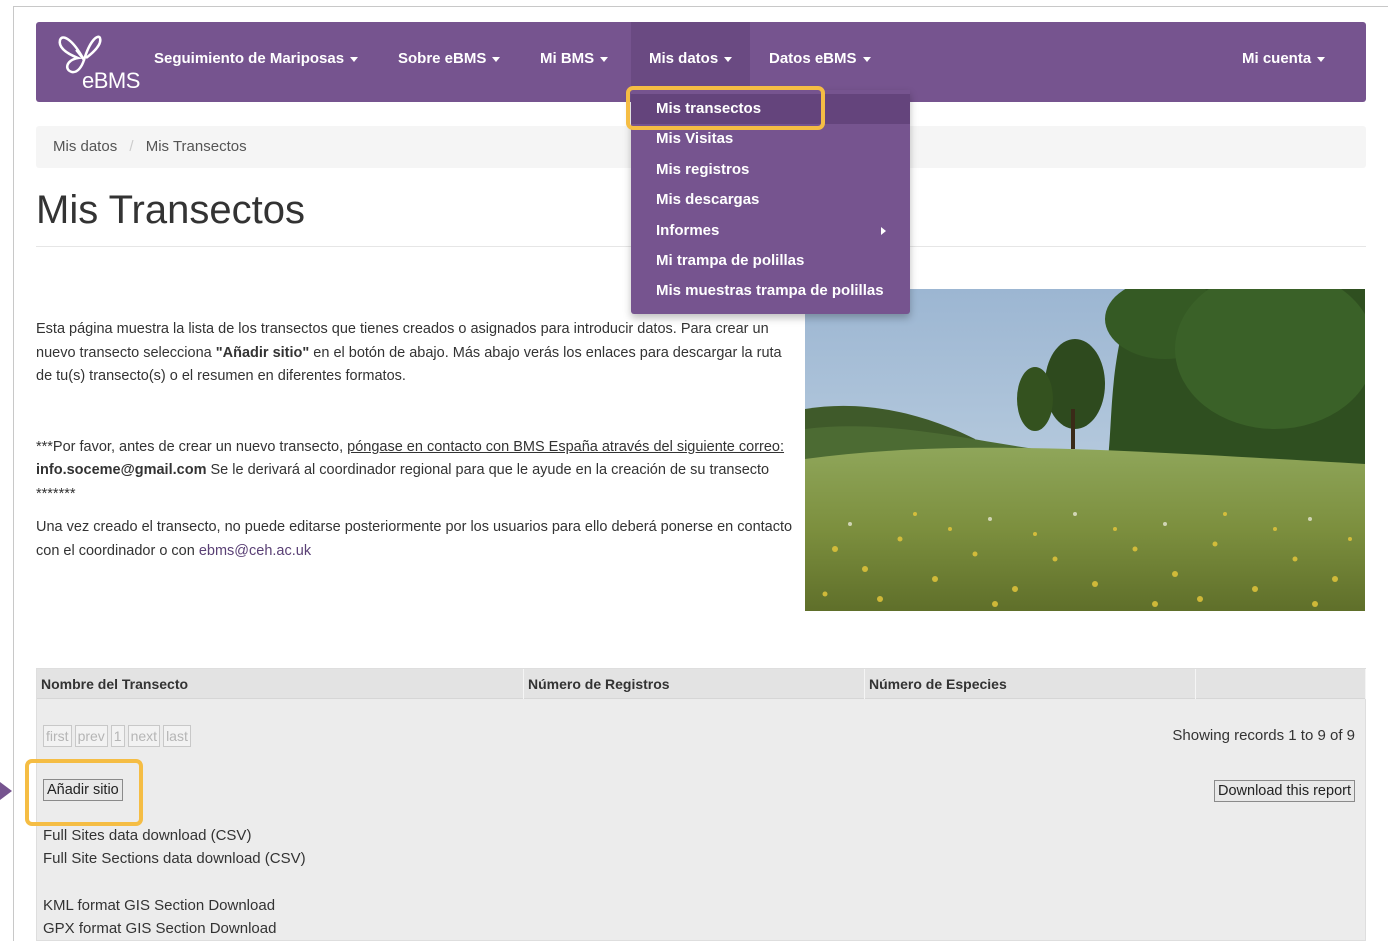 Image resolution: width=1388 pixels, height=941 pixels. What do you see at coordinates (83, 790) in the screenshot?
I see `add-site-button: Añadir sitio` at bounding box center [83, 790].